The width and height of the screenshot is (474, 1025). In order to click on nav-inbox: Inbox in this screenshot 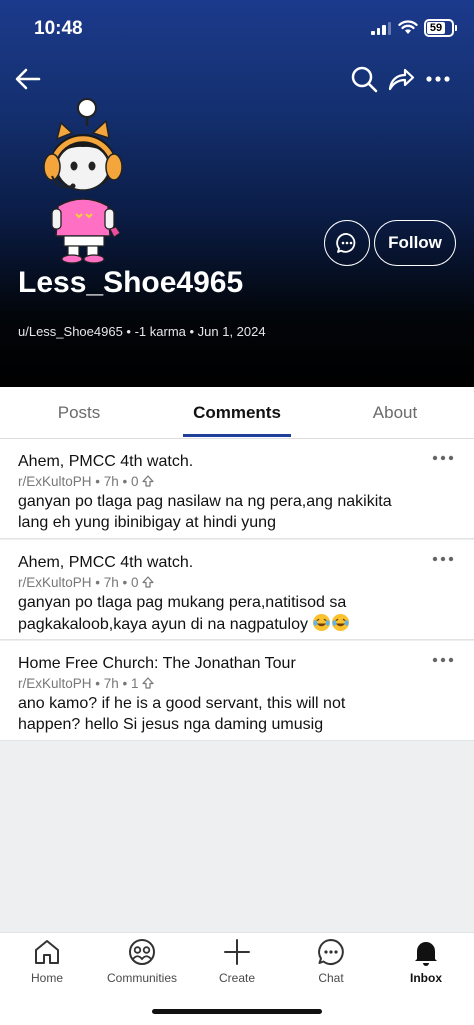, I will do `click(426, 961)`.